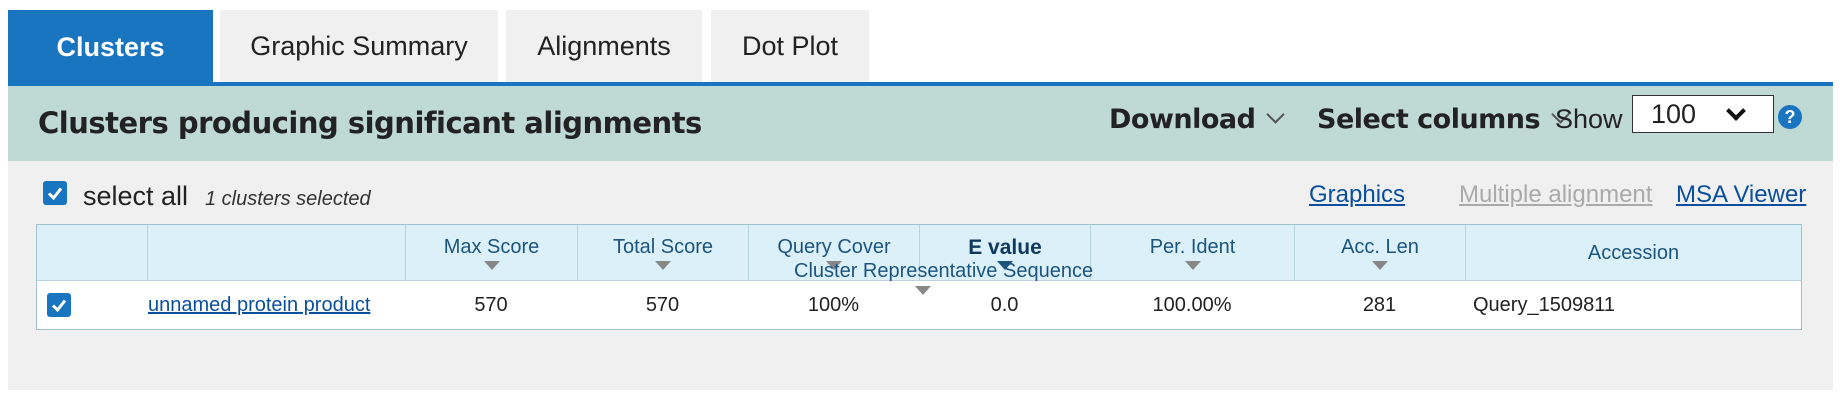 The height and width of the screenshot is (402, 1840). I want to click on msa-viewer-link: MSA Viewer, so click(1741, 195).